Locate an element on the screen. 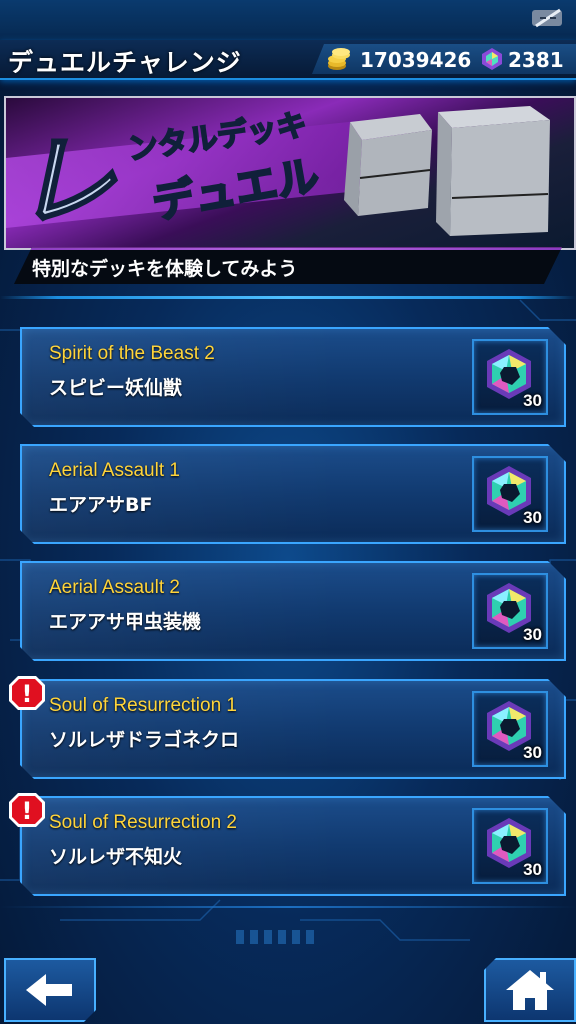 The image size is (576, 1024). rental-deck-duel-logo: レ ンタルデッキ デュエル is located at coordinates (178, 174).